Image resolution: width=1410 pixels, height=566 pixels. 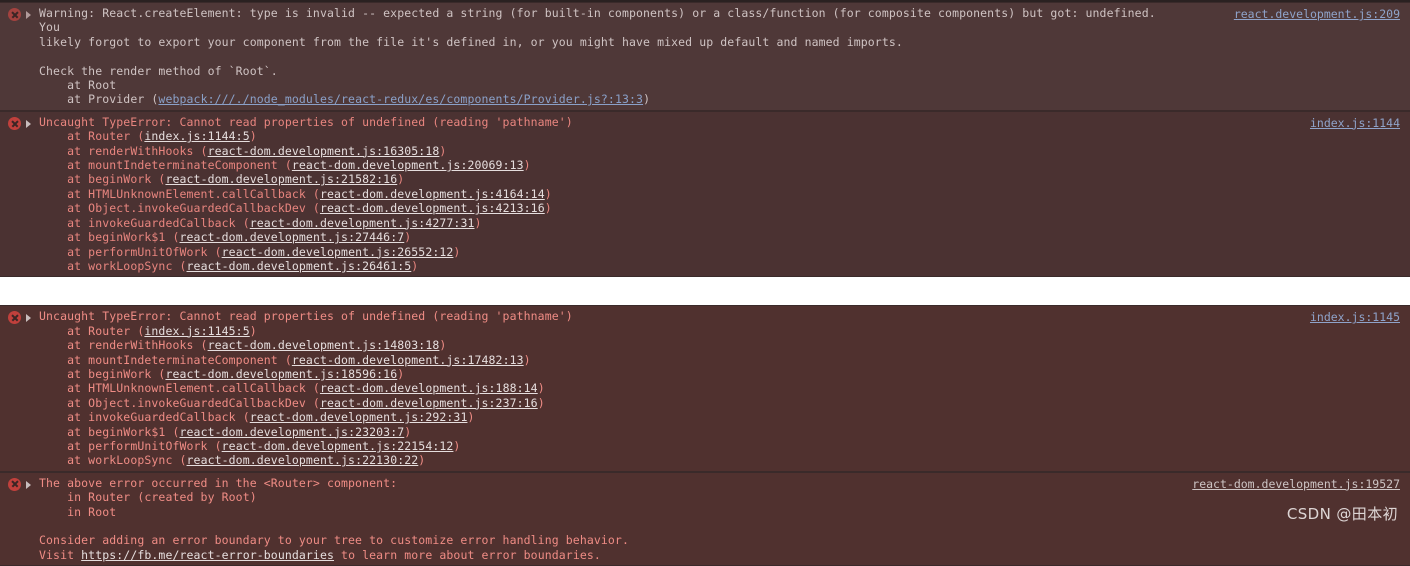 What do you see at coordinates (1355, 317) in the screenshot?
I see `entry-origin-link: index.js:1145` at bounding box center [1355, 317].